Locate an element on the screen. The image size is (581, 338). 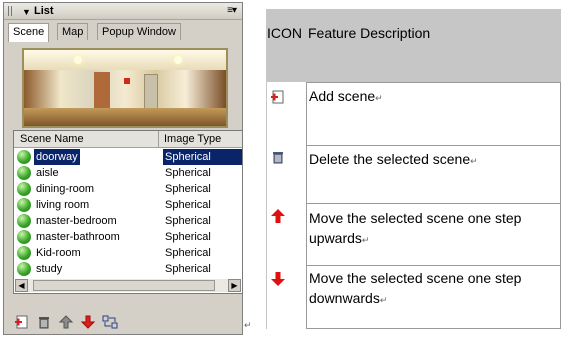
panel-title: List is located at coordinates (44, 11).